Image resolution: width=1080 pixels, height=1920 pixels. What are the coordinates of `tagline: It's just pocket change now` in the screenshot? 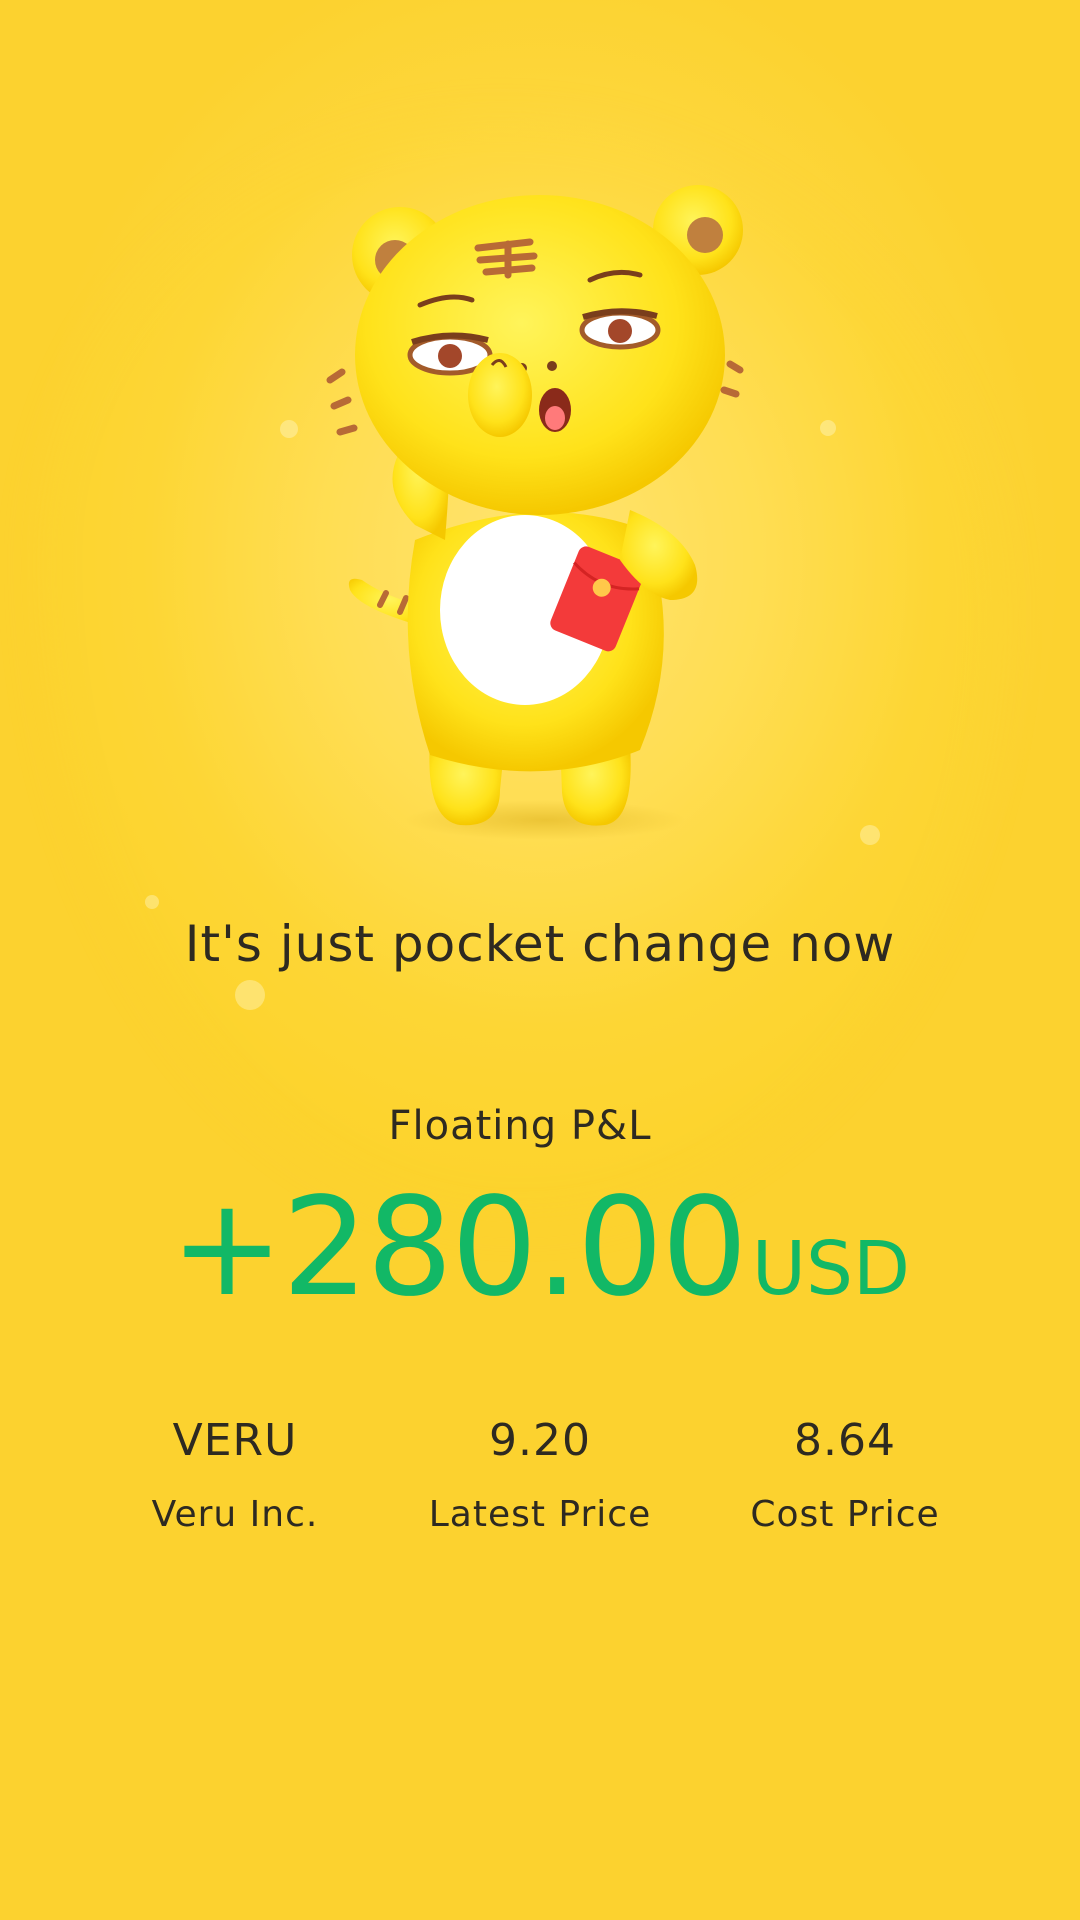 It's located at (540, 944).